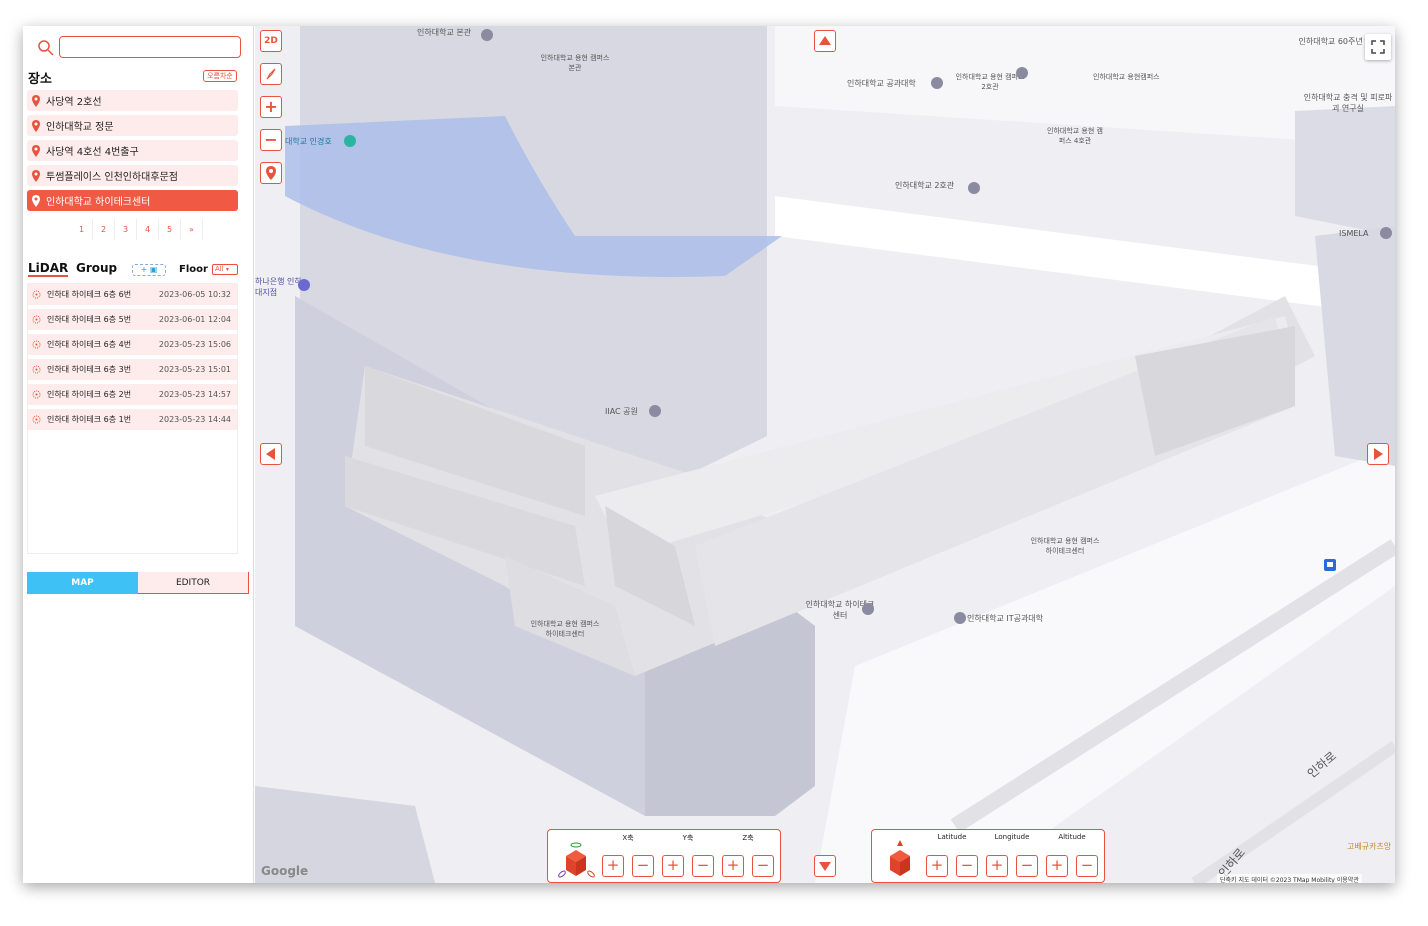  I want to click on z-plus-button: +, so click(733, 866).